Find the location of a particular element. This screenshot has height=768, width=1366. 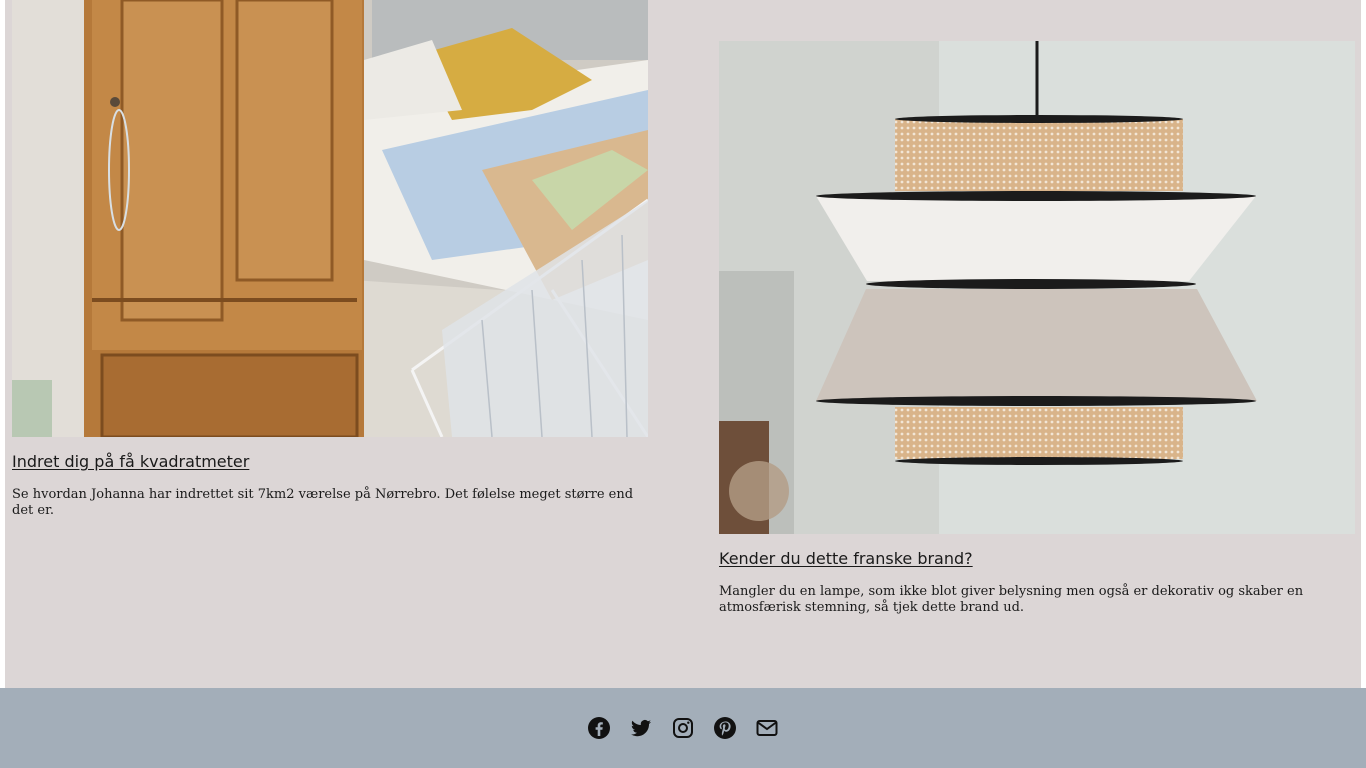

facebook-icon is located at coordinates (599, 728).